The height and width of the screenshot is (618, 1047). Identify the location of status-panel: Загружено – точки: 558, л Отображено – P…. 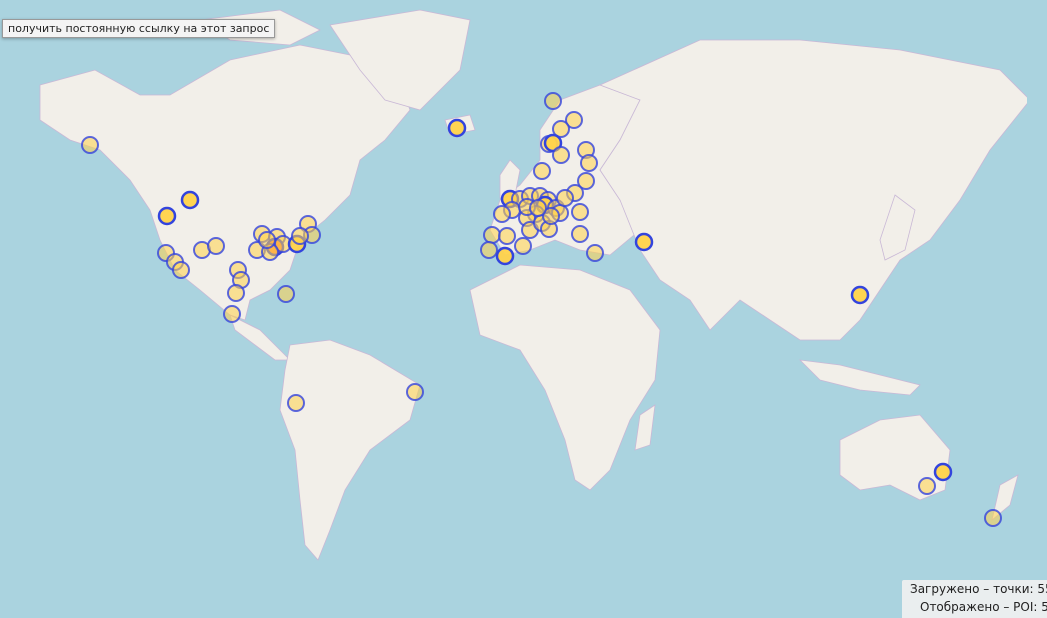
(974, 599).